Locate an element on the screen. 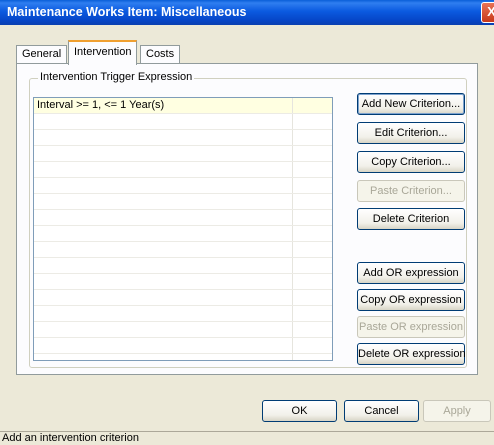  cancel-button: Cancel is located at coordinates (381, 411).